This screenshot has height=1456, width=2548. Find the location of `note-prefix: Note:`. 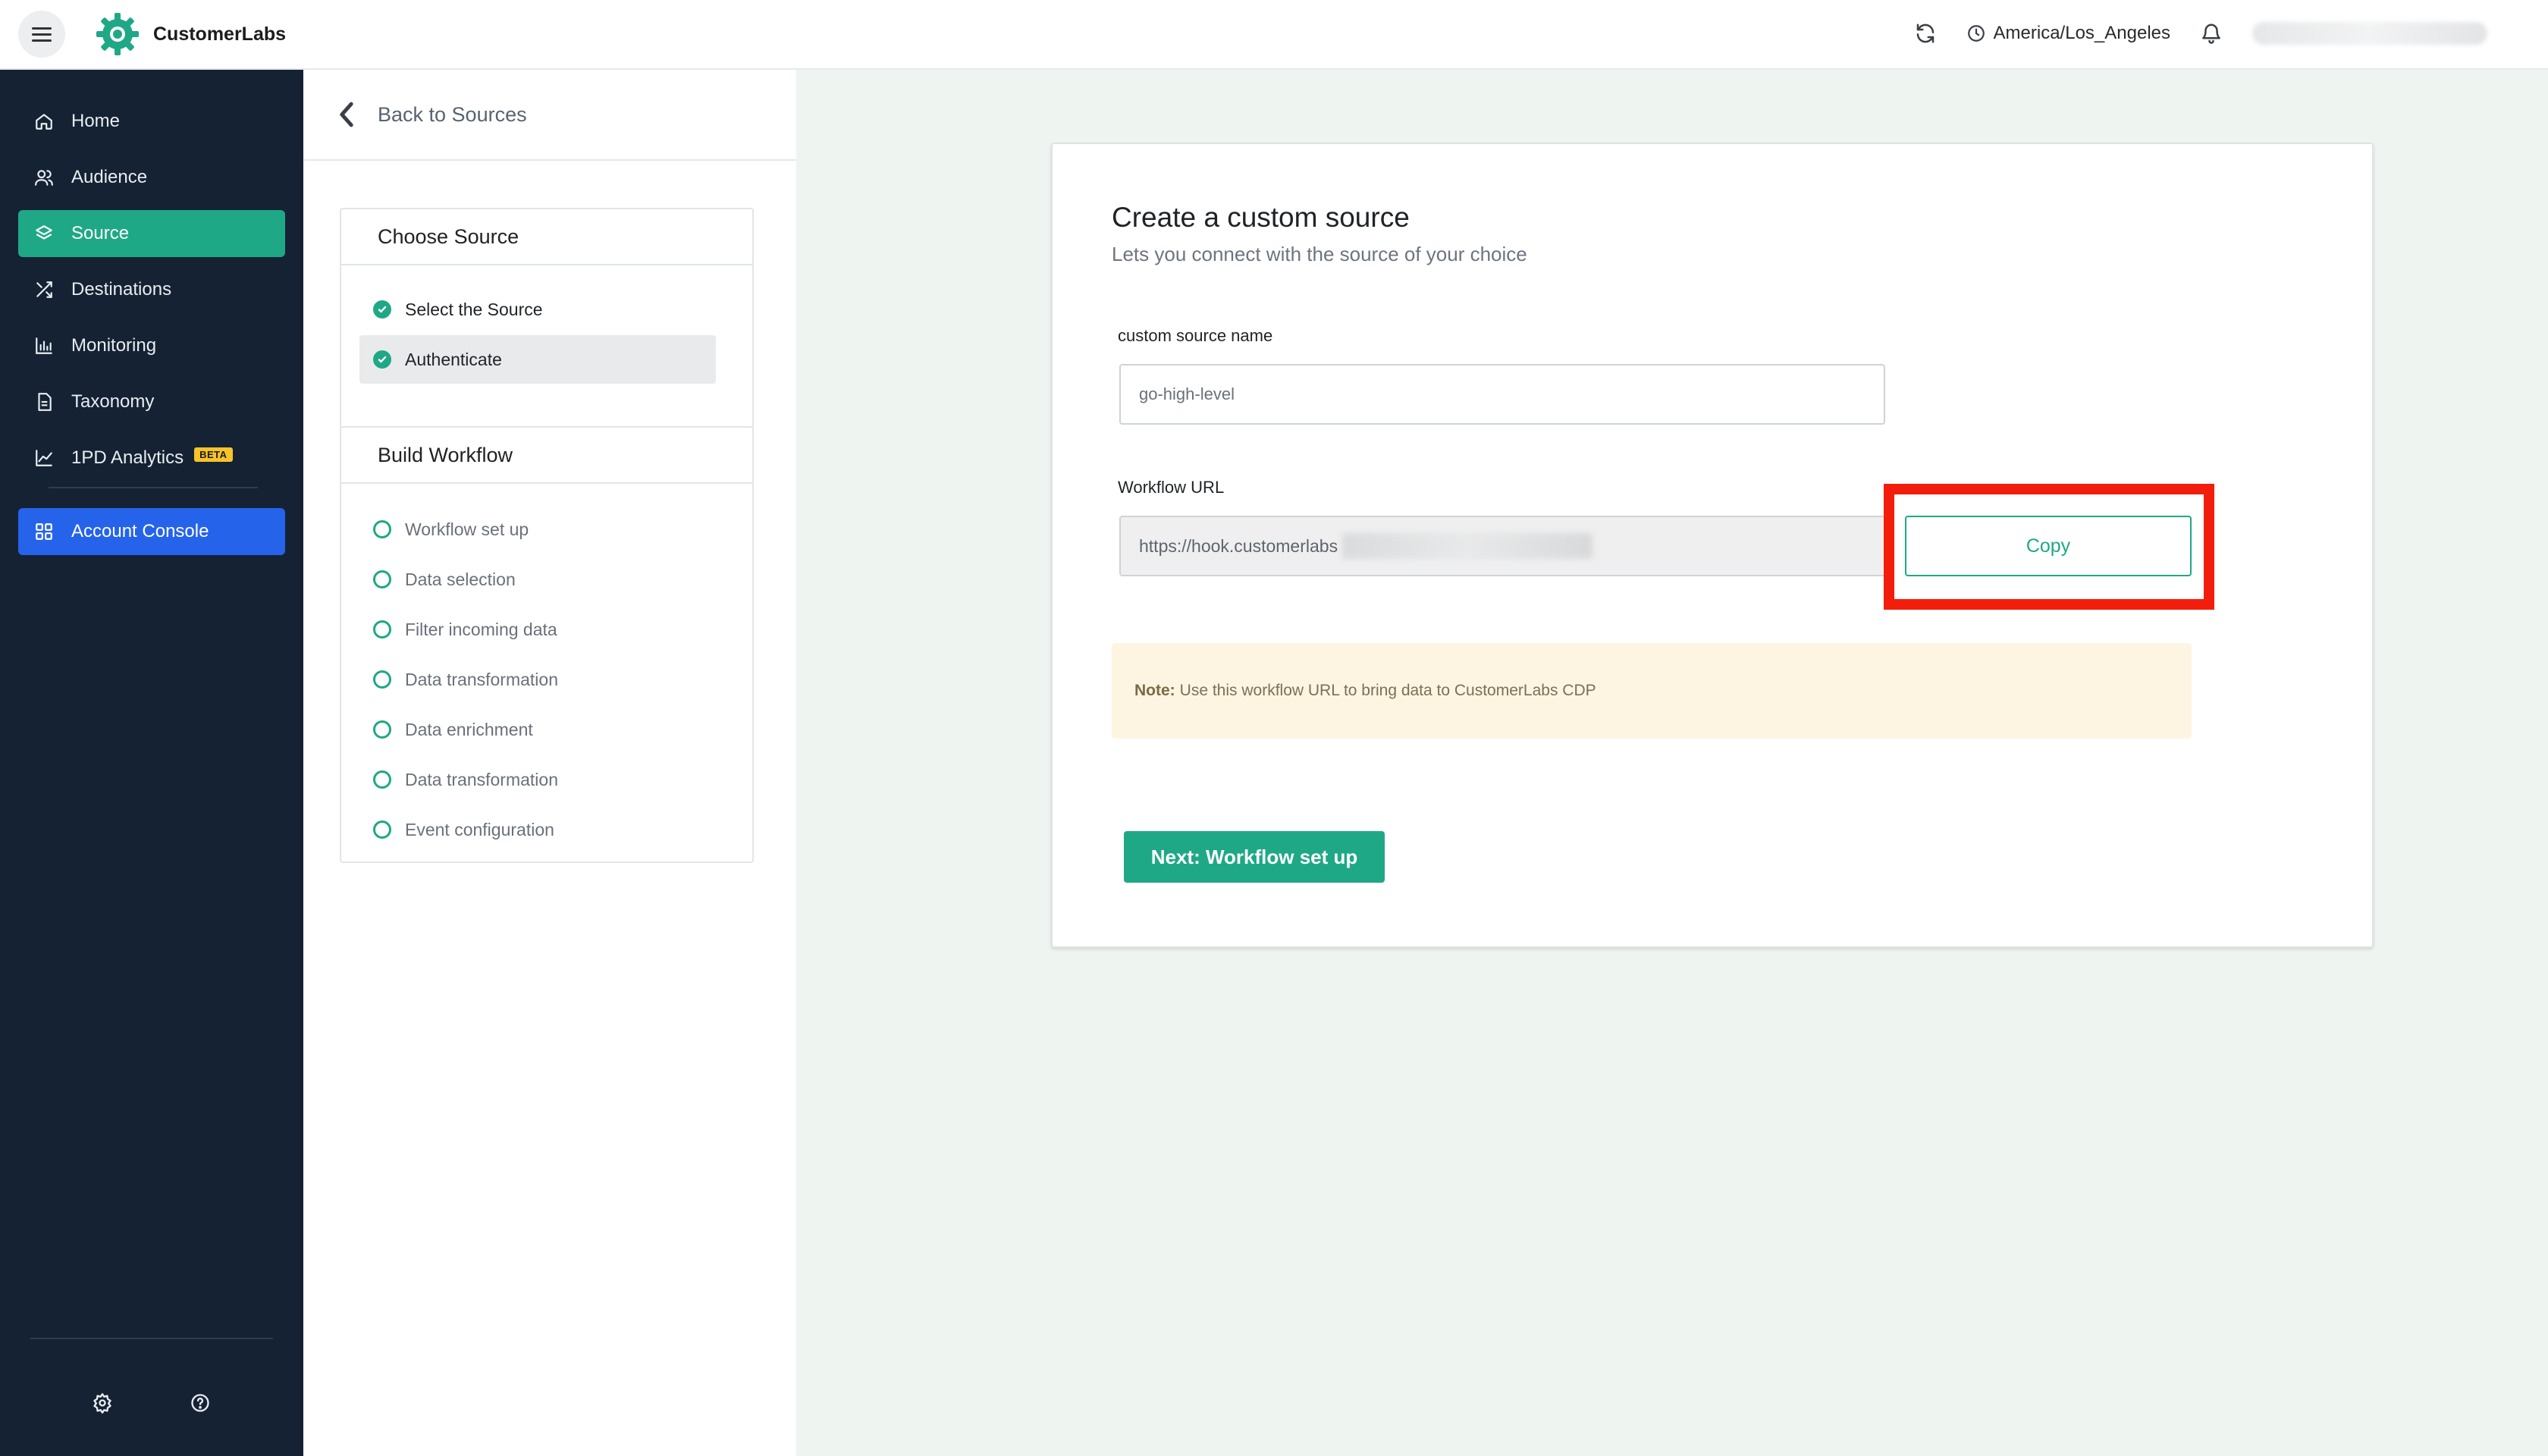

note-prefix: Note: is located at coordinates (1154, 690).